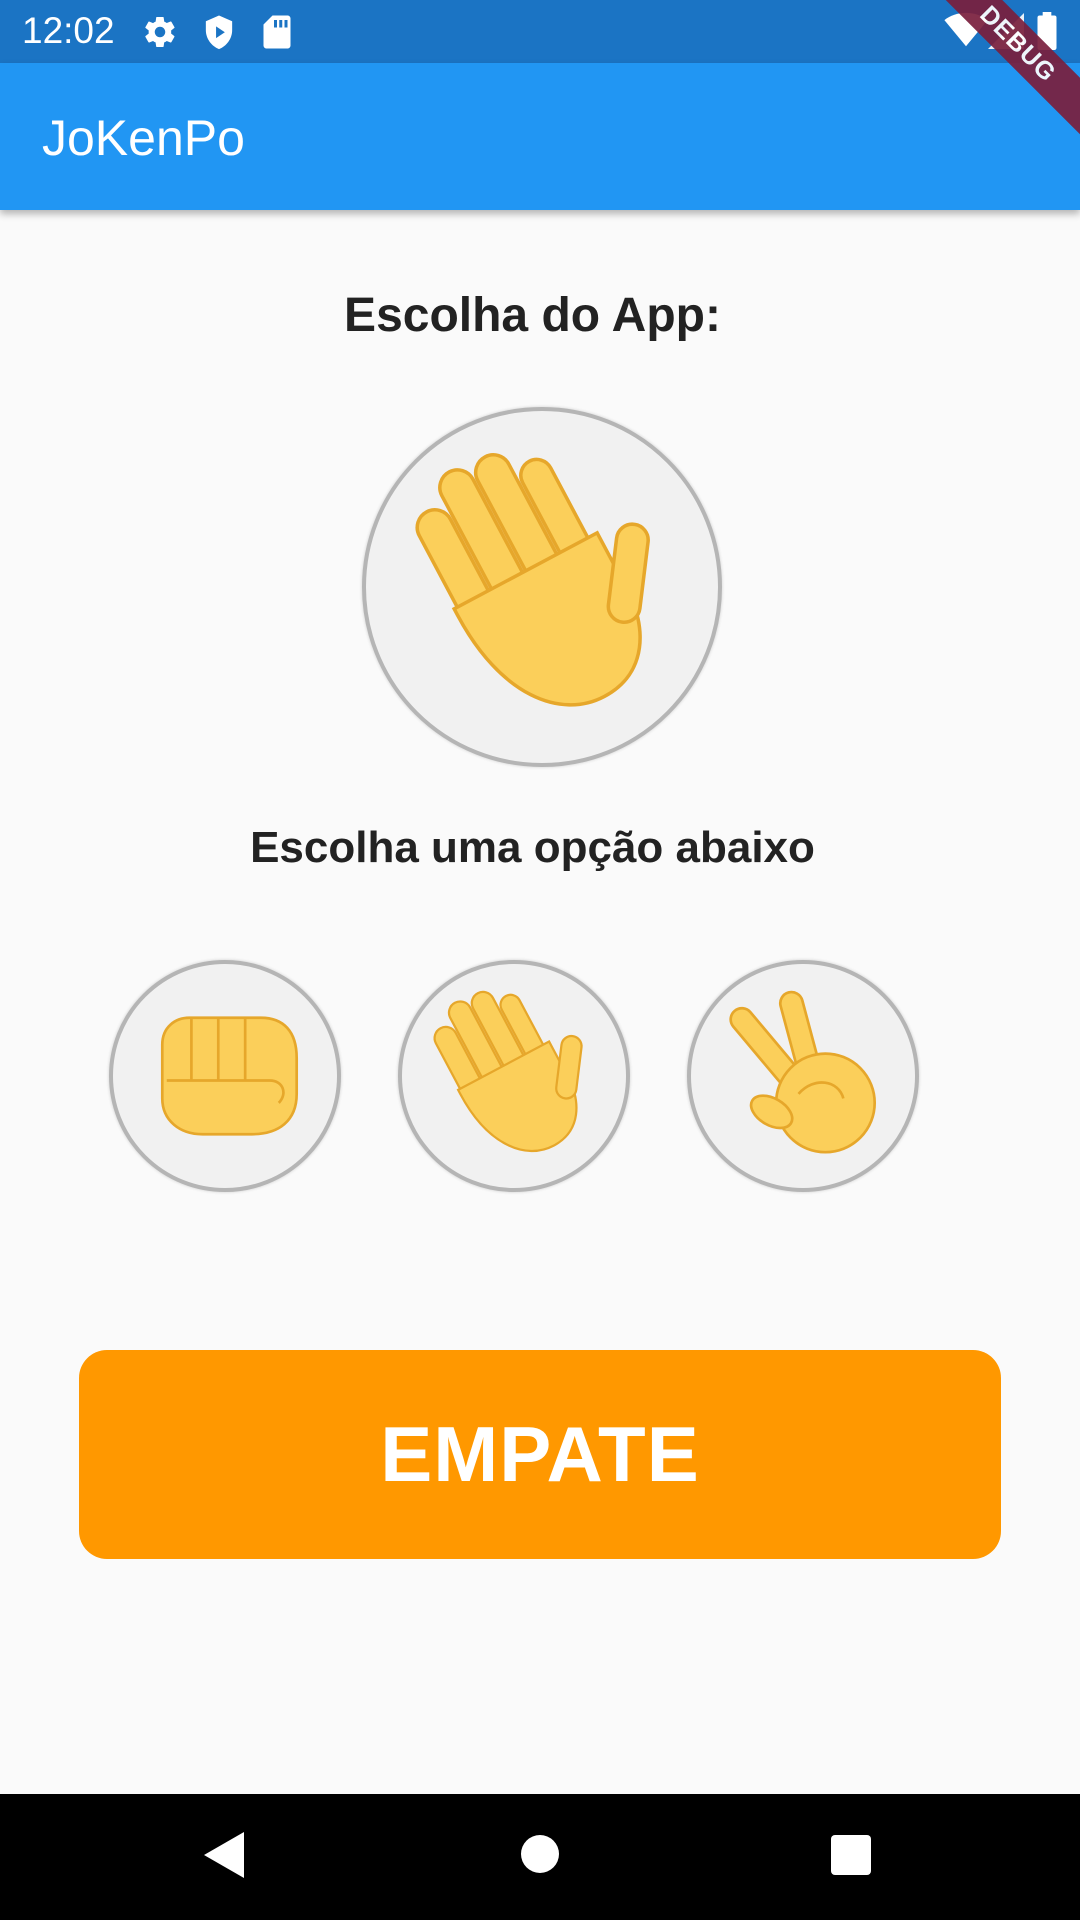 The width and height of the screenshot is (1080, 1920). What do you see at coordinates (229, 1076) in the screenshot?
I see `rock-fist-icon` at bounding box center [229, 1076].